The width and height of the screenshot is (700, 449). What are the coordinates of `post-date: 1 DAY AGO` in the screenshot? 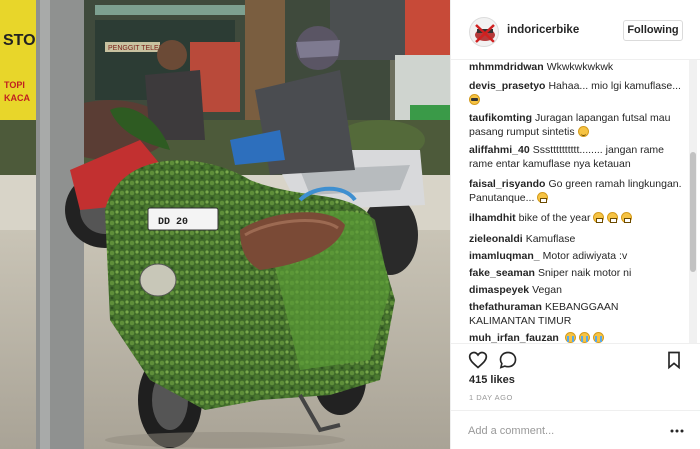 It's located at (491, 397).